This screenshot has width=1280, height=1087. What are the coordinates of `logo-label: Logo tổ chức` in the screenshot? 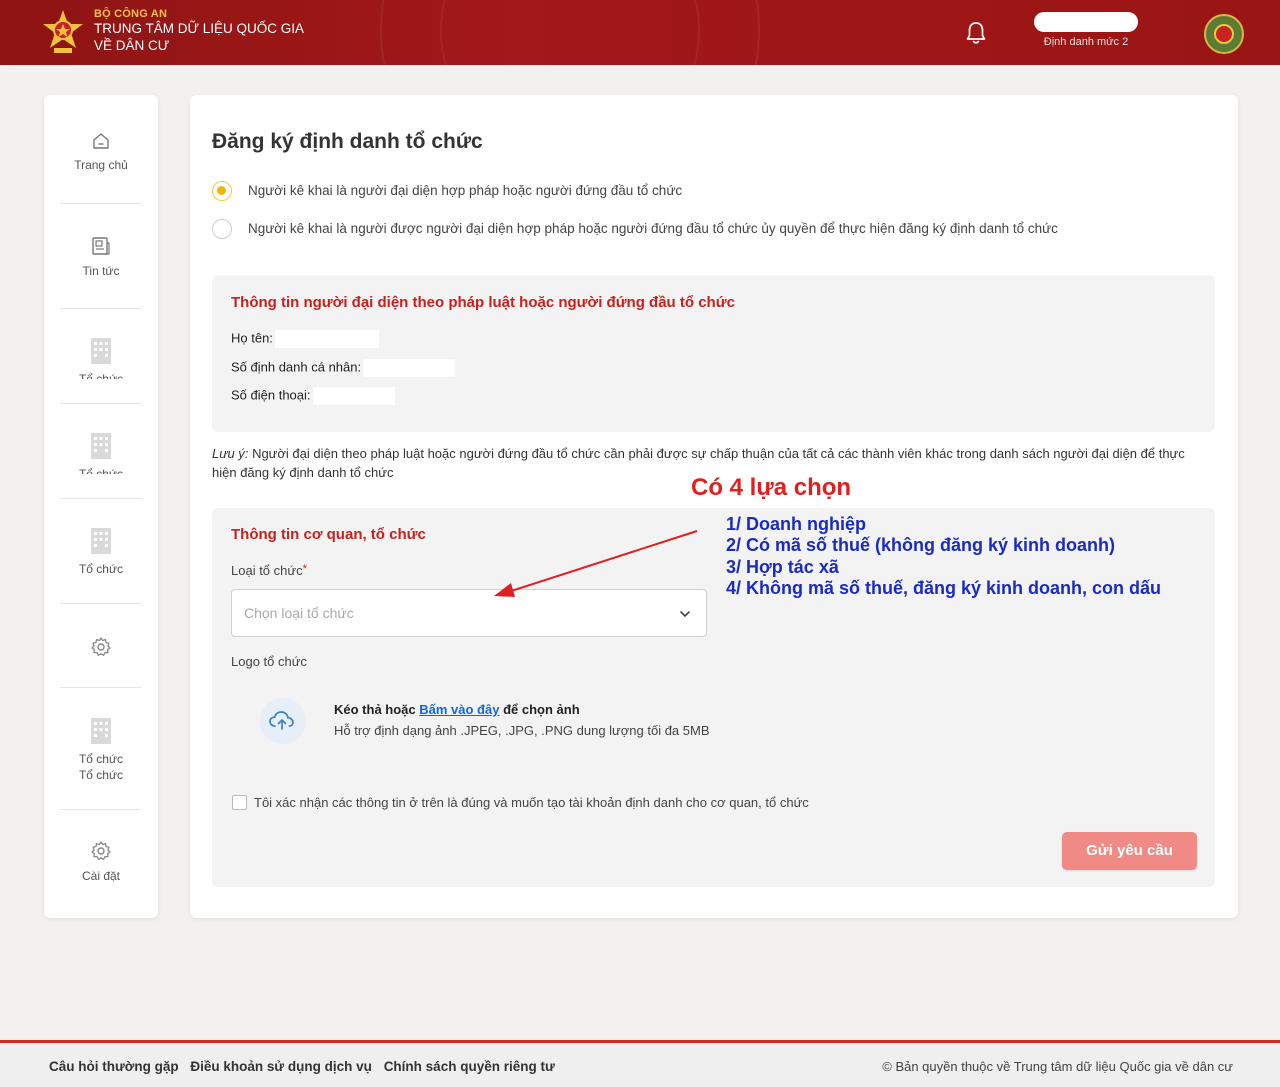 It's located at (269, 661).